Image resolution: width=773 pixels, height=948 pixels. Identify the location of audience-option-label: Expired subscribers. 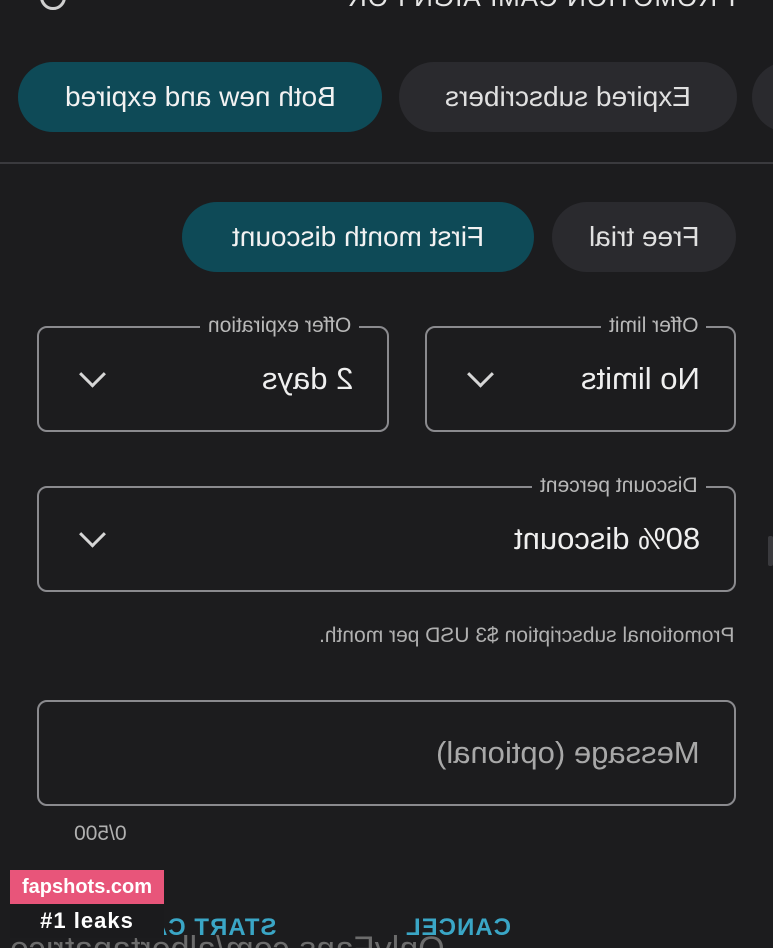
(568, 96).